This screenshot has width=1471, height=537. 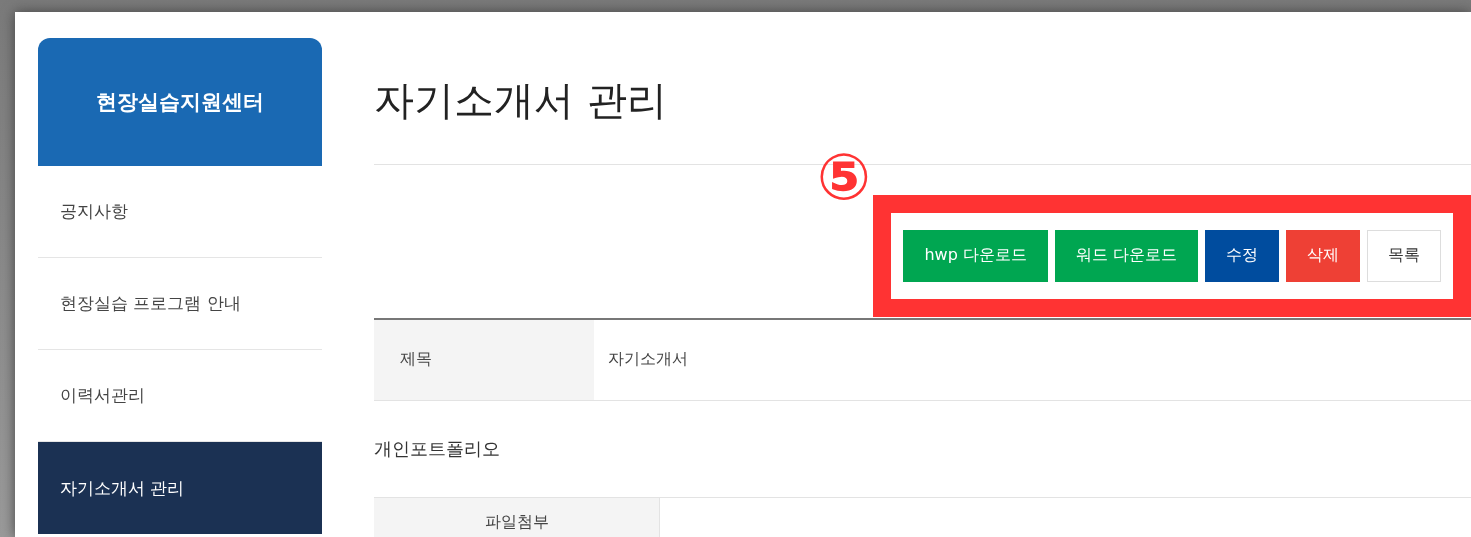 What do you see at coordinates (517, 517) in the screenshot?
I see `field-label: 파일첨부` at bounding box center [517, 517].